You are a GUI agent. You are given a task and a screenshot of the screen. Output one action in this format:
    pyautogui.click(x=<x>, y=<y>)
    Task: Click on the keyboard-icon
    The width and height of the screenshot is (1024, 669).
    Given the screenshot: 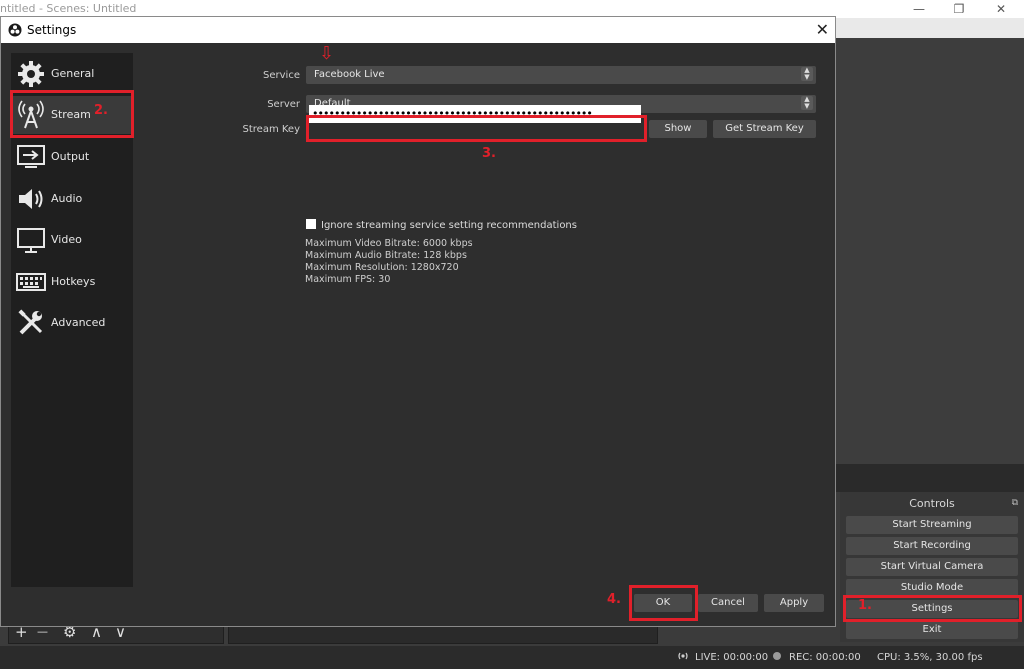 What is the action you would take?
    pyautogui.click(x=31, y=282)
    